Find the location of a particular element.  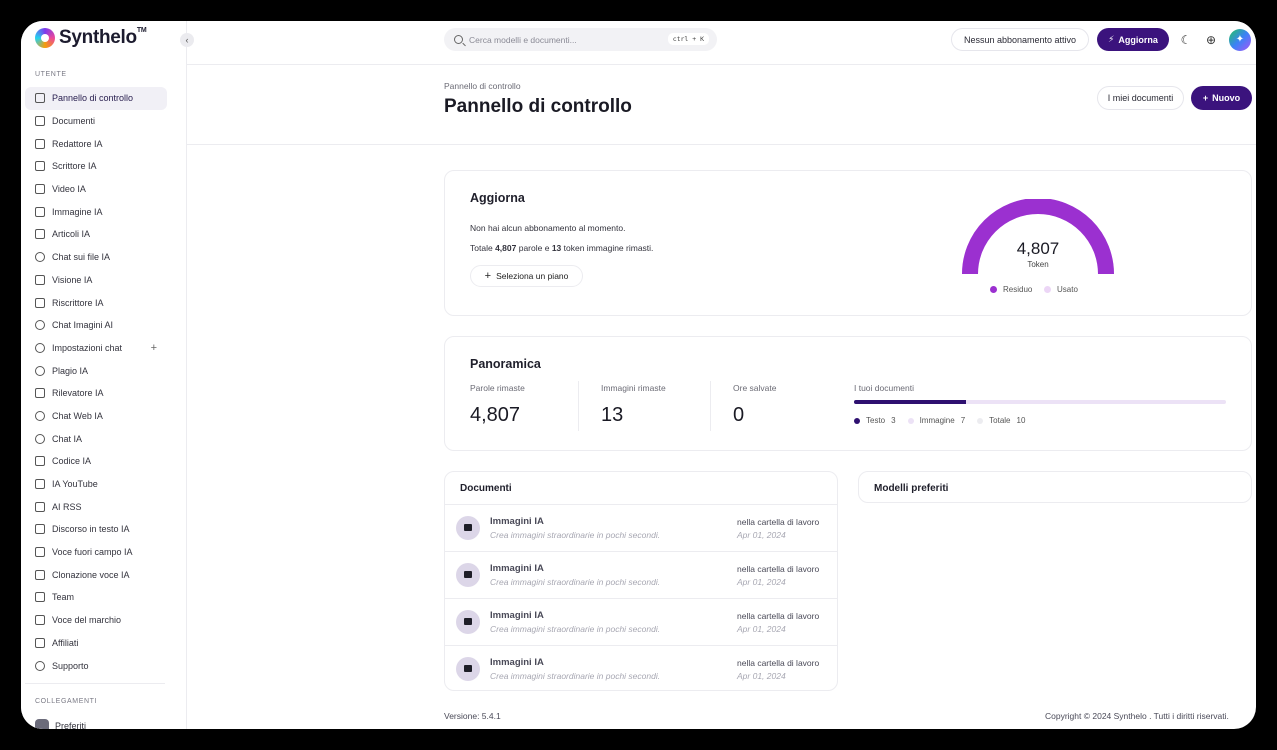

sidebar-item-immagine-ia: Immagine IA is located at coordinates (96, 211).